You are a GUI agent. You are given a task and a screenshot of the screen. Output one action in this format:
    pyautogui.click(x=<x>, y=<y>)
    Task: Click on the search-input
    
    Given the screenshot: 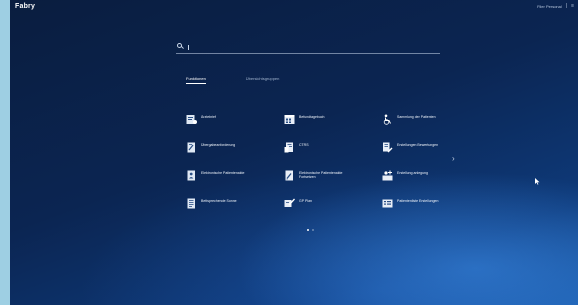 What is the action you would take?
    pyautogui.click(x=310, y=47)
    